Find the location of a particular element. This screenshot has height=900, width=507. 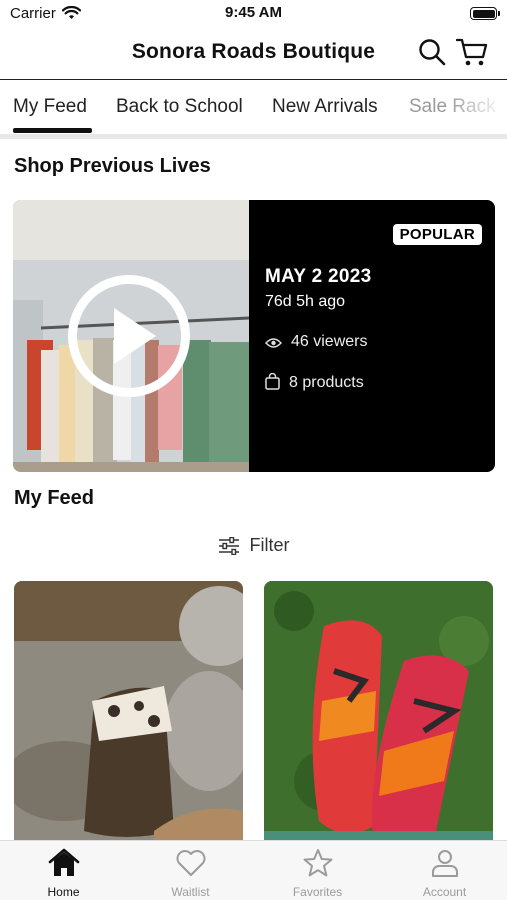

nav-bar: Sonora Roads Boutique is located at coordinates (253, 54).